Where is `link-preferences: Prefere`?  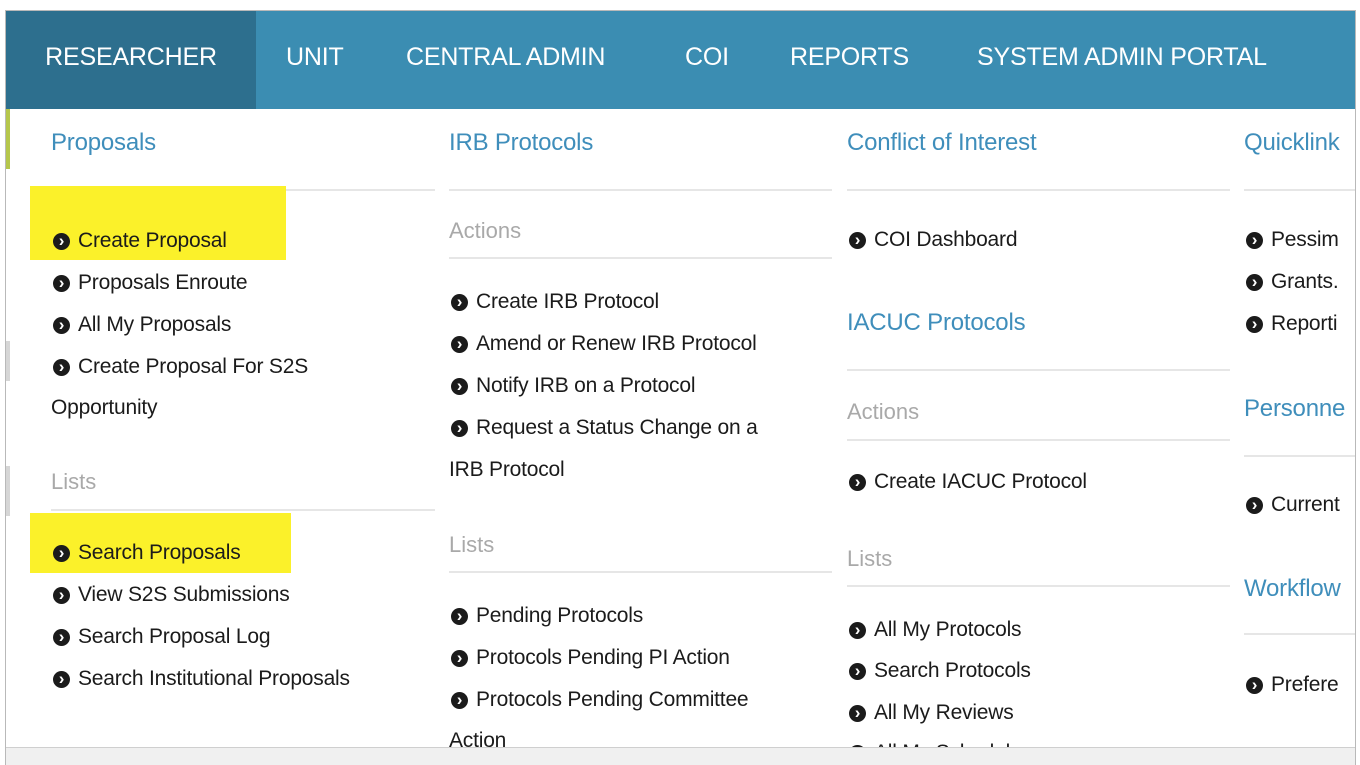 link-preferences: Prefere is located at coordinates (1292, 685).